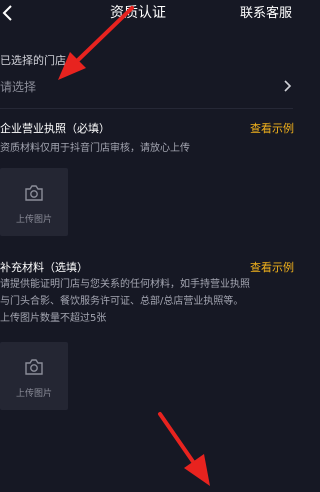 This screenshot has height=492, width=320. Describe the element at coordinates (8, 13) in the screenshot. I see `back-chevron-icon` at that location.